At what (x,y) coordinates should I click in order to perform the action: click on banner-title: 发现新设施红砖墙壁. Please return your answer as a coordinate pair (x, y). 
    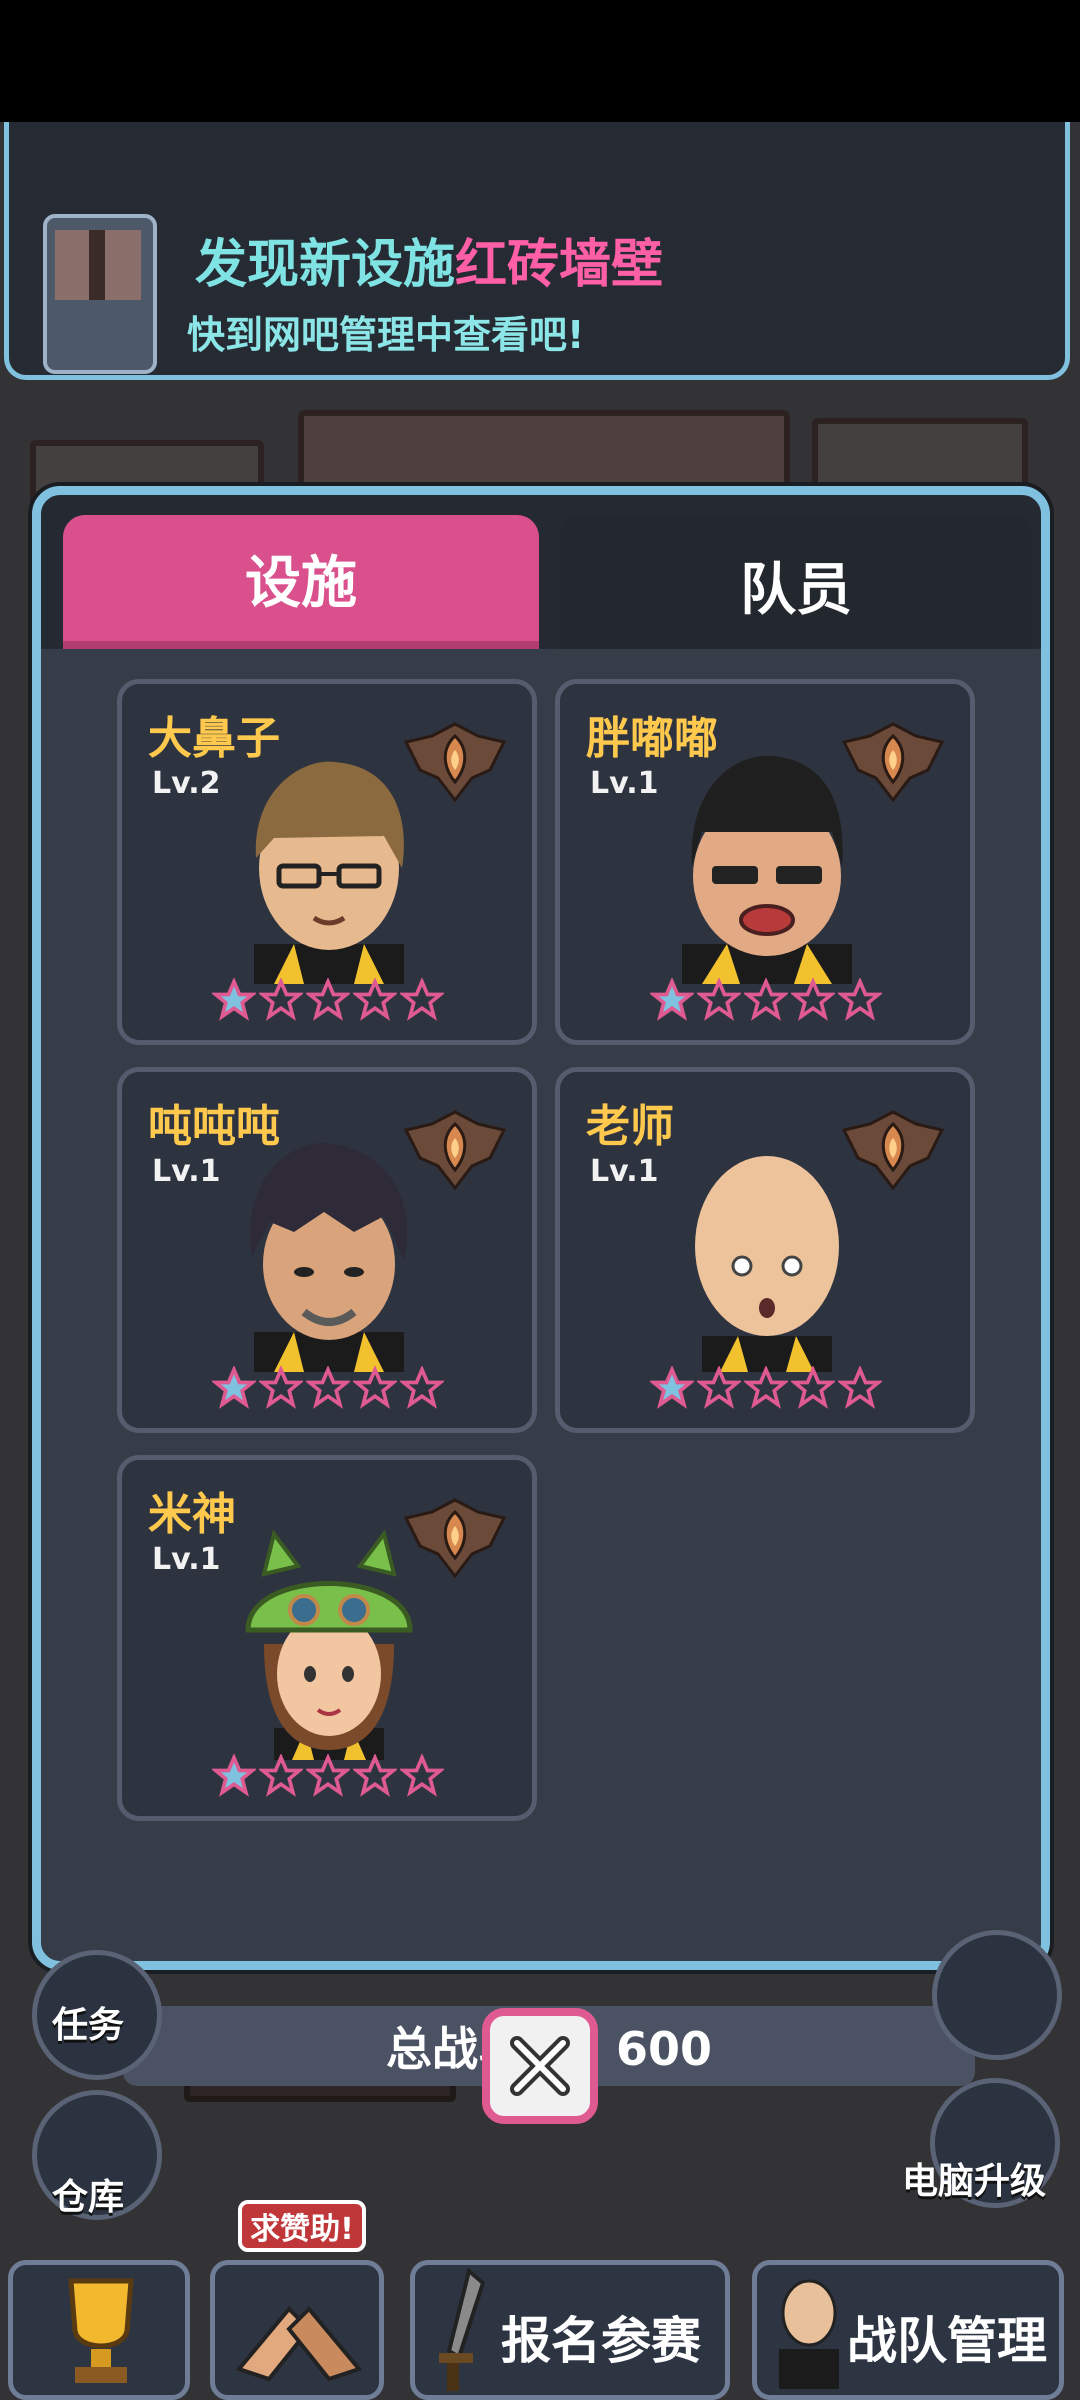
    Looking at the image, I should click on (429, 265).